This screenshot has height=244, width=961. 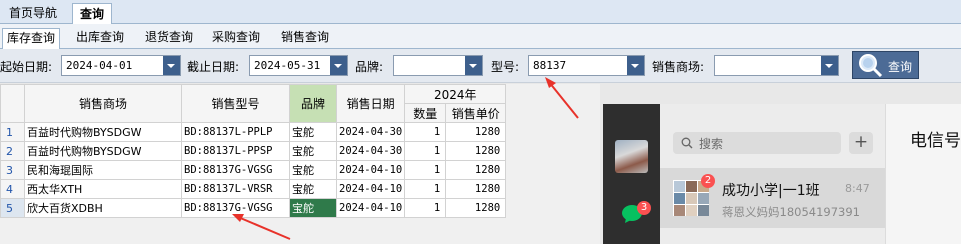 What do you see at coordinates (33, 13) in the screenshot?
I see `tab-home-nav: 首页导航` at bounding box center [33, 13].